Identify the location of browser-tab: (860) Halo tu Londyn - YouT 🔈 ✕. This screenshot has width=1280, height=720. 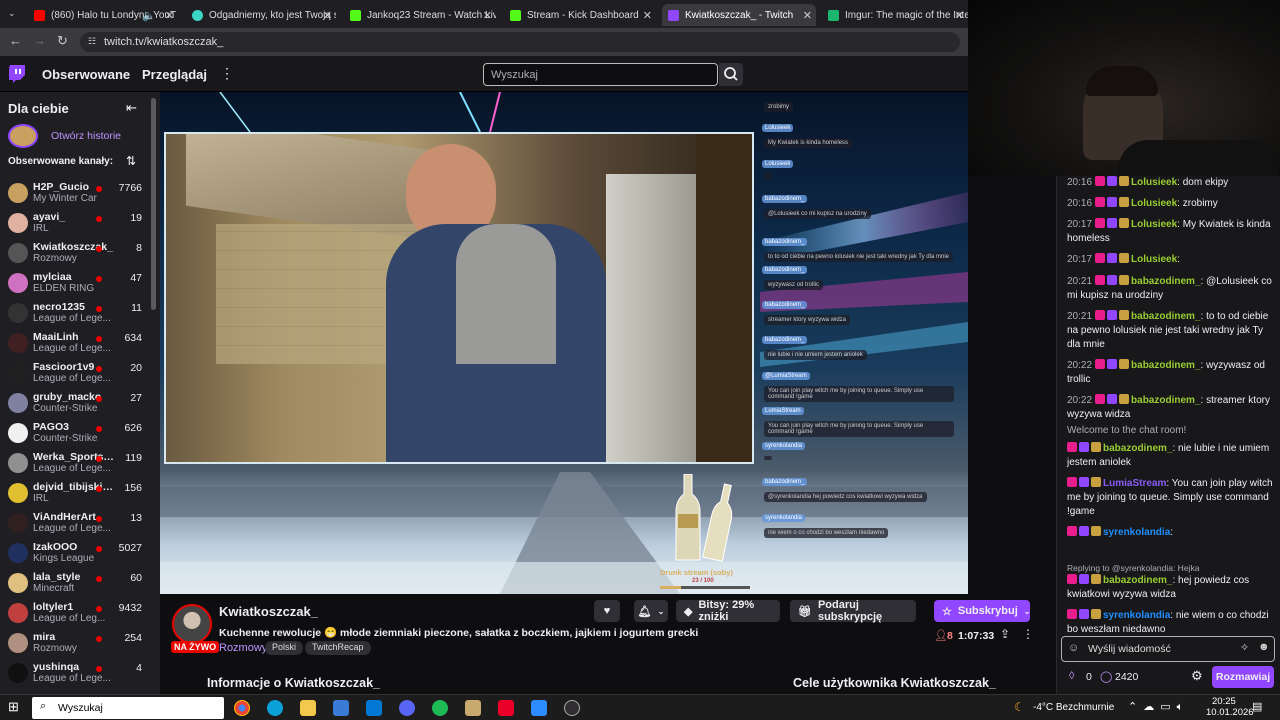
(103, 15).